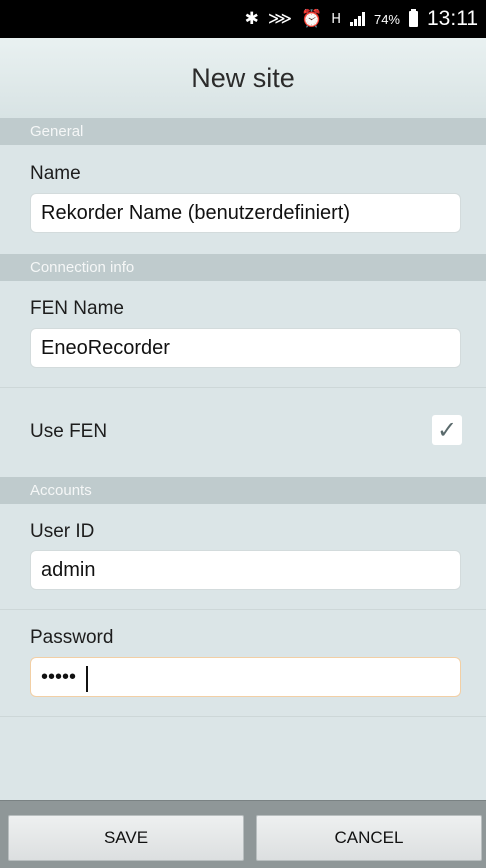  What do you see at coordinates (87, 679) in the screenshot?
I see `text-cursor` at bounding box center [87, 679].